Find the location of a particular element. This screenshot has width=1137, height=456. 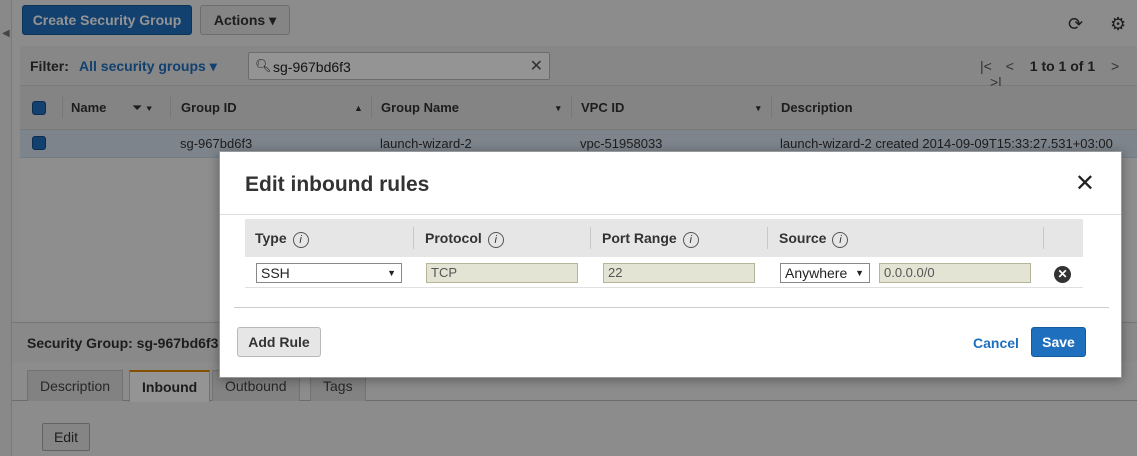

port-range-field: 22 is located at coordinates (679, 273).